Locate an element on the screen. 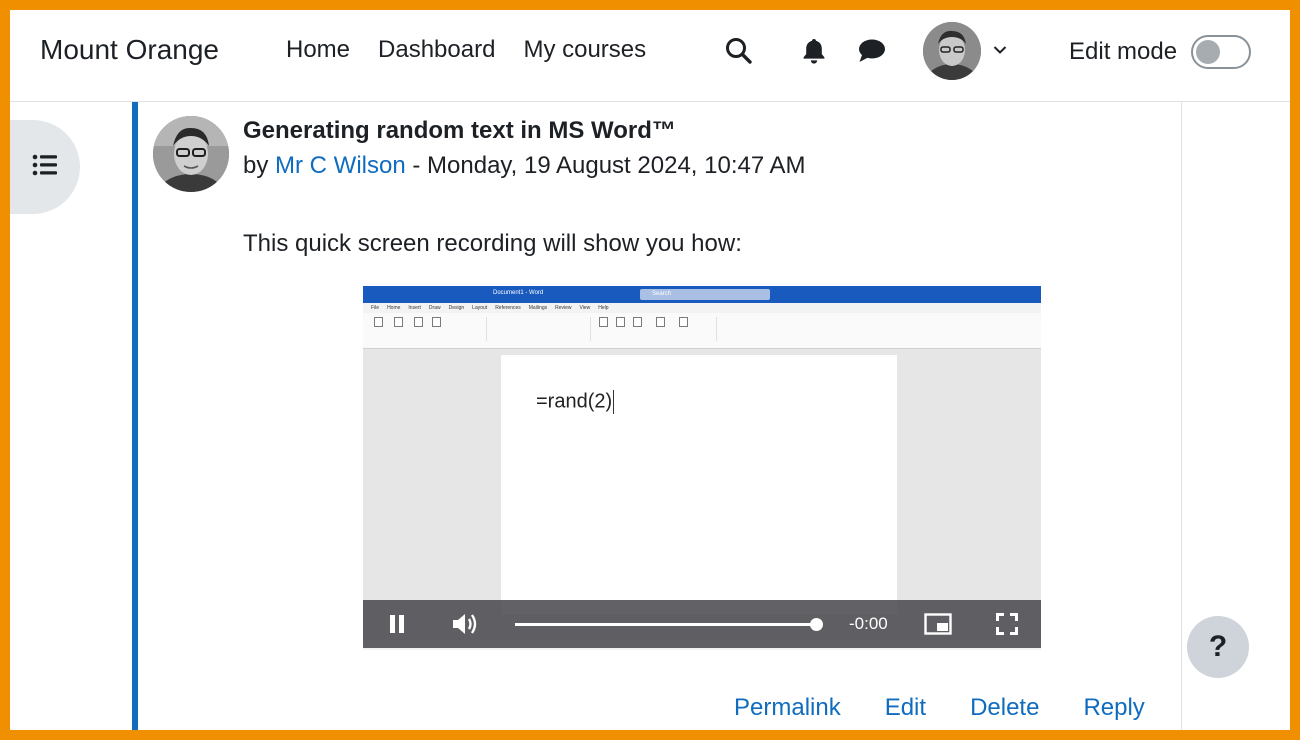 Image resolution: width=1300 pixels, height=740 pixels. nav-my-courses: My courses is located at coordinates (584, 50).